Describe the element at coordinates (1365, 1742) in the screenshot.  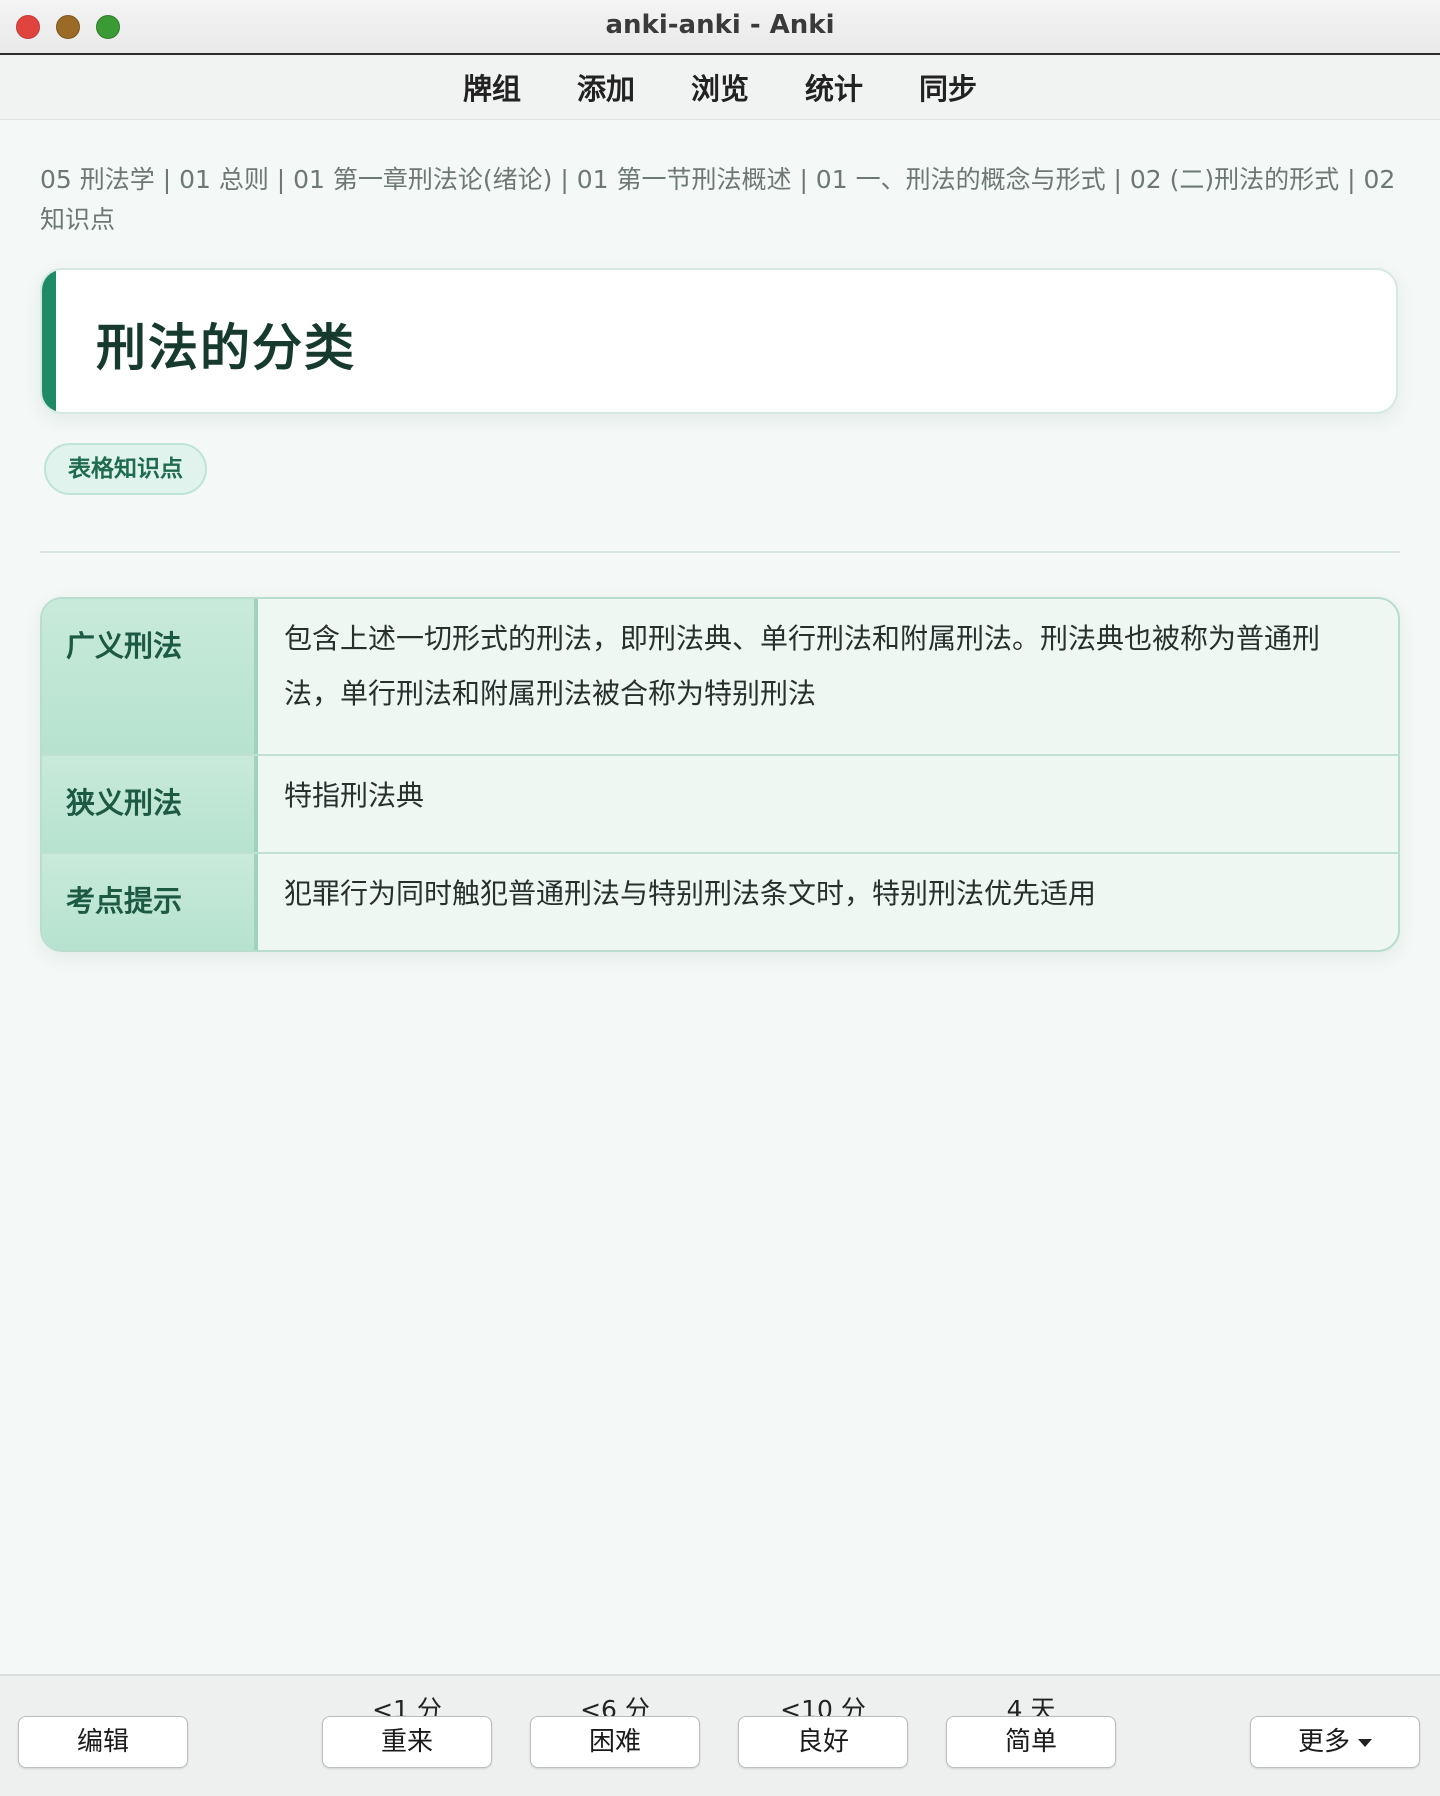
I see `caret-down-icon` at that location.